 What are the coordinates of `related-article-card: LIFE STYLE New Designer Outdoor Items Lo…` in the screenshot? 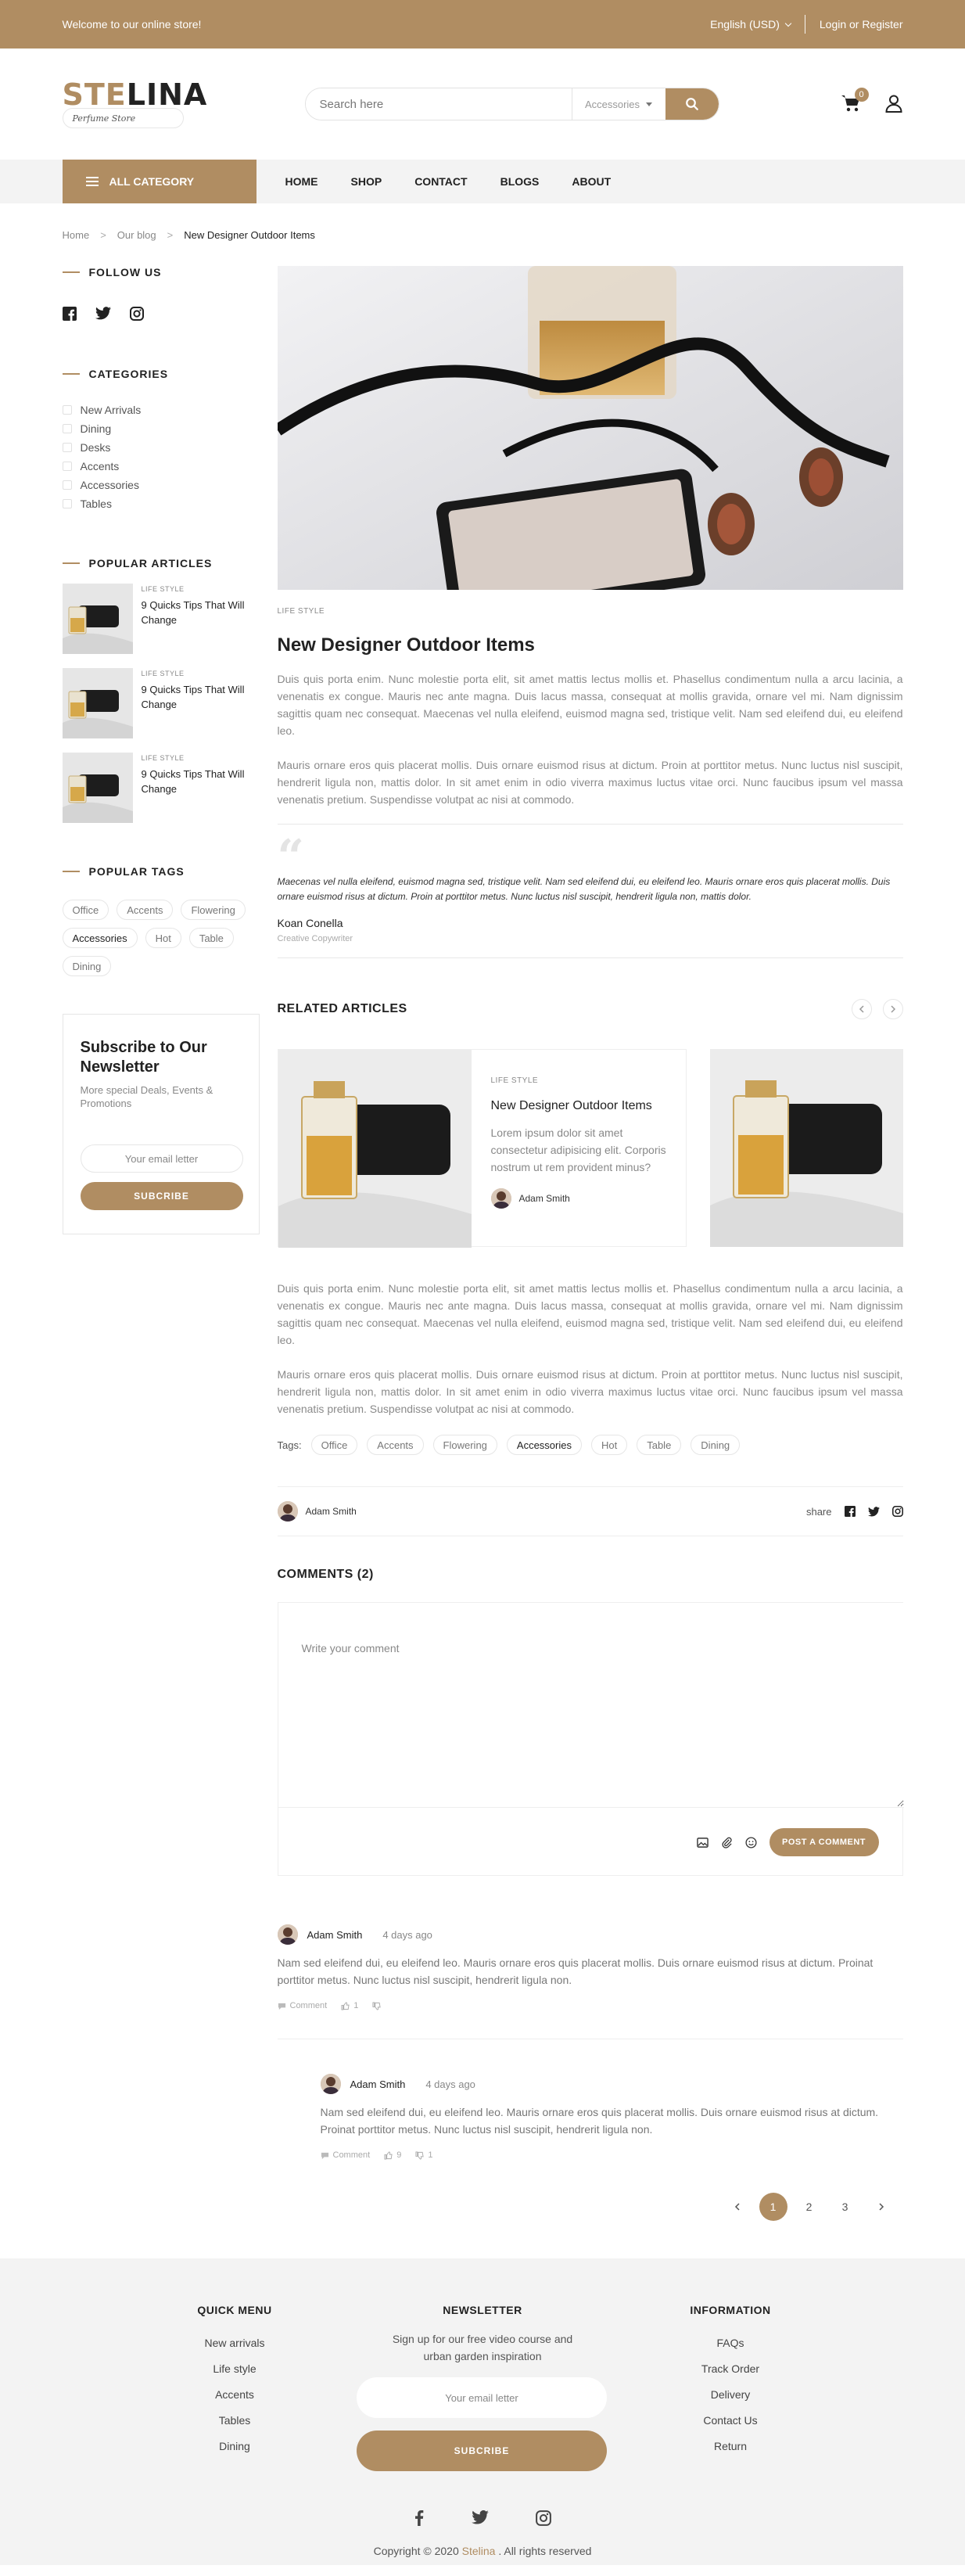 It's located at (482, 1148).